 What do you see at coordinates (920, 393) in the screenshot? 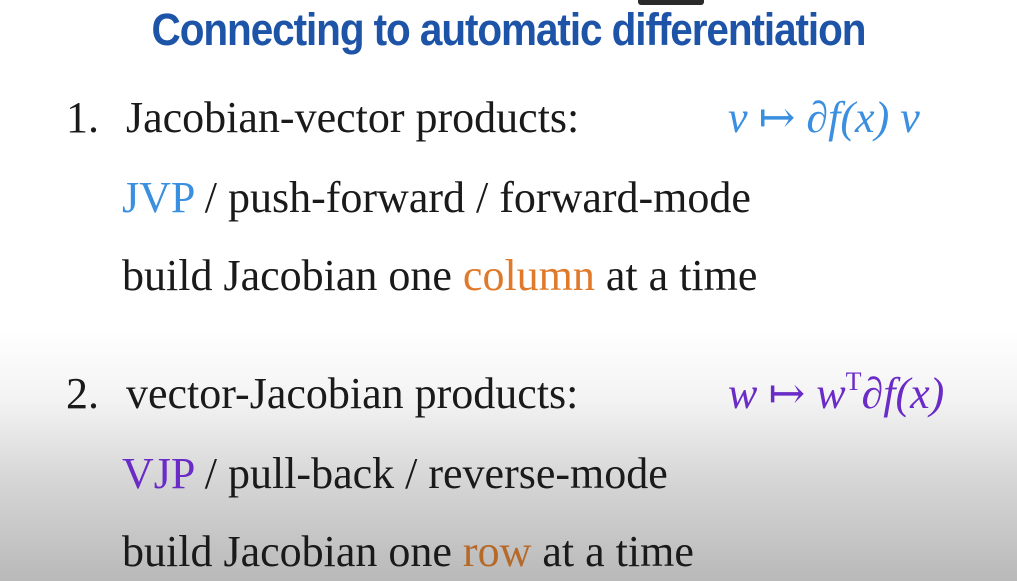
I see `item2-formula-arg: (x)` at bounding box center [920, 393].